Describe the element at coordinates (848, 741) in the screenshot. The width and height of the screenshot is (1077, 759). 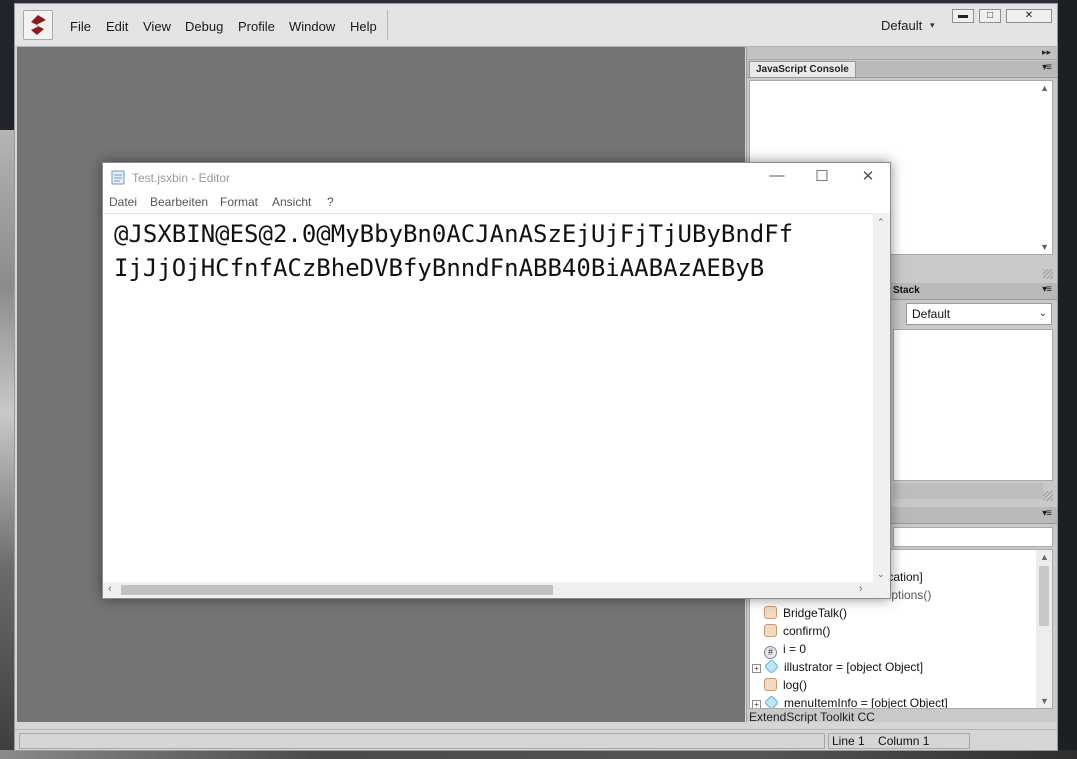
I see `status-line: Line 1` at that location.